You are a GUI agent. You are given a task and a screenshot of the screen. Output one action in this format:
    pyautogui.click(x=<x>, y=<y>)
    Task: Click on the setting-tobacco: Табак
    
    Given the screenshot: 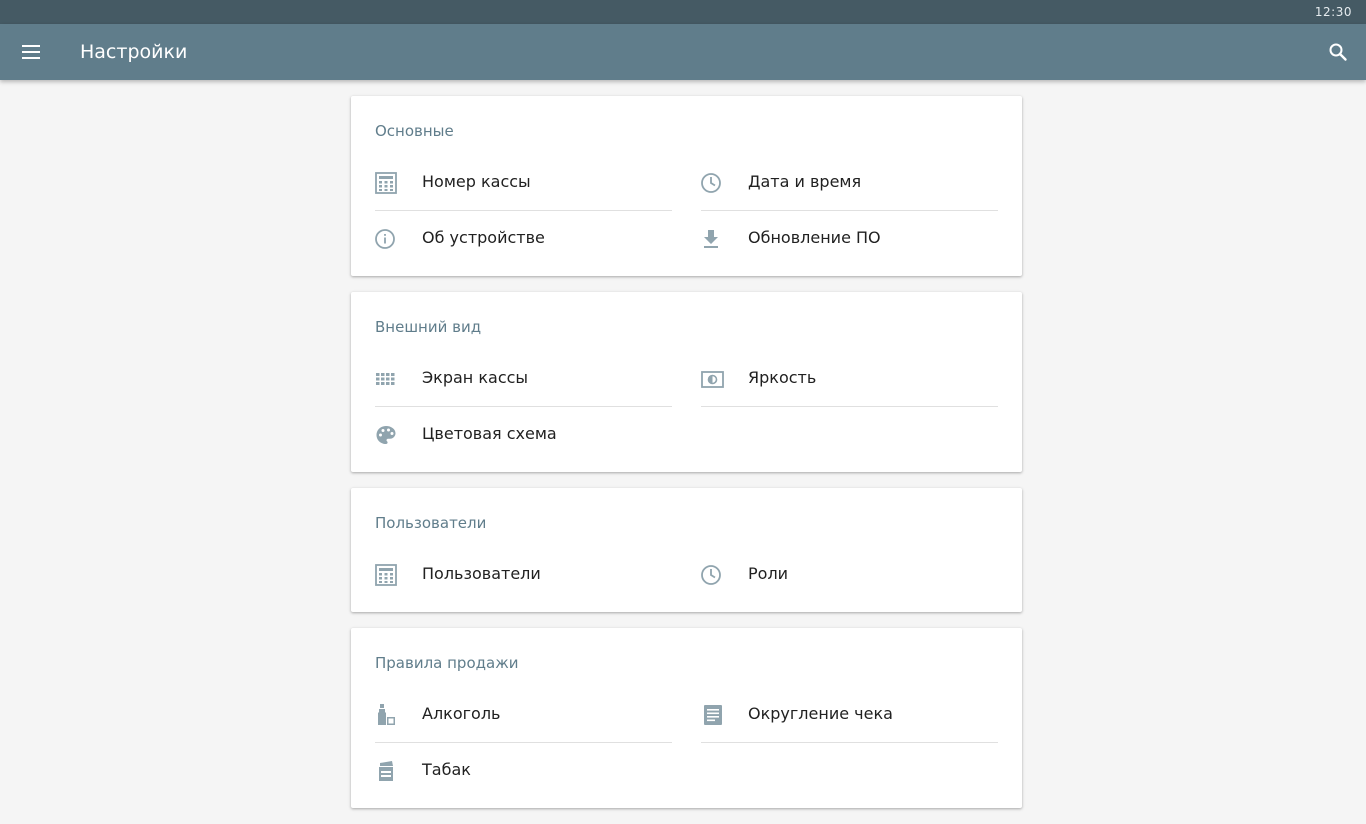 What is the action you would take?
    pyautogui.click(x=523, y=771)
    